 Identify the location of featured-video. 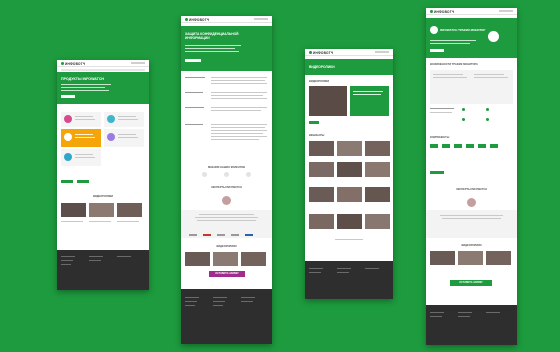
(328, 101).